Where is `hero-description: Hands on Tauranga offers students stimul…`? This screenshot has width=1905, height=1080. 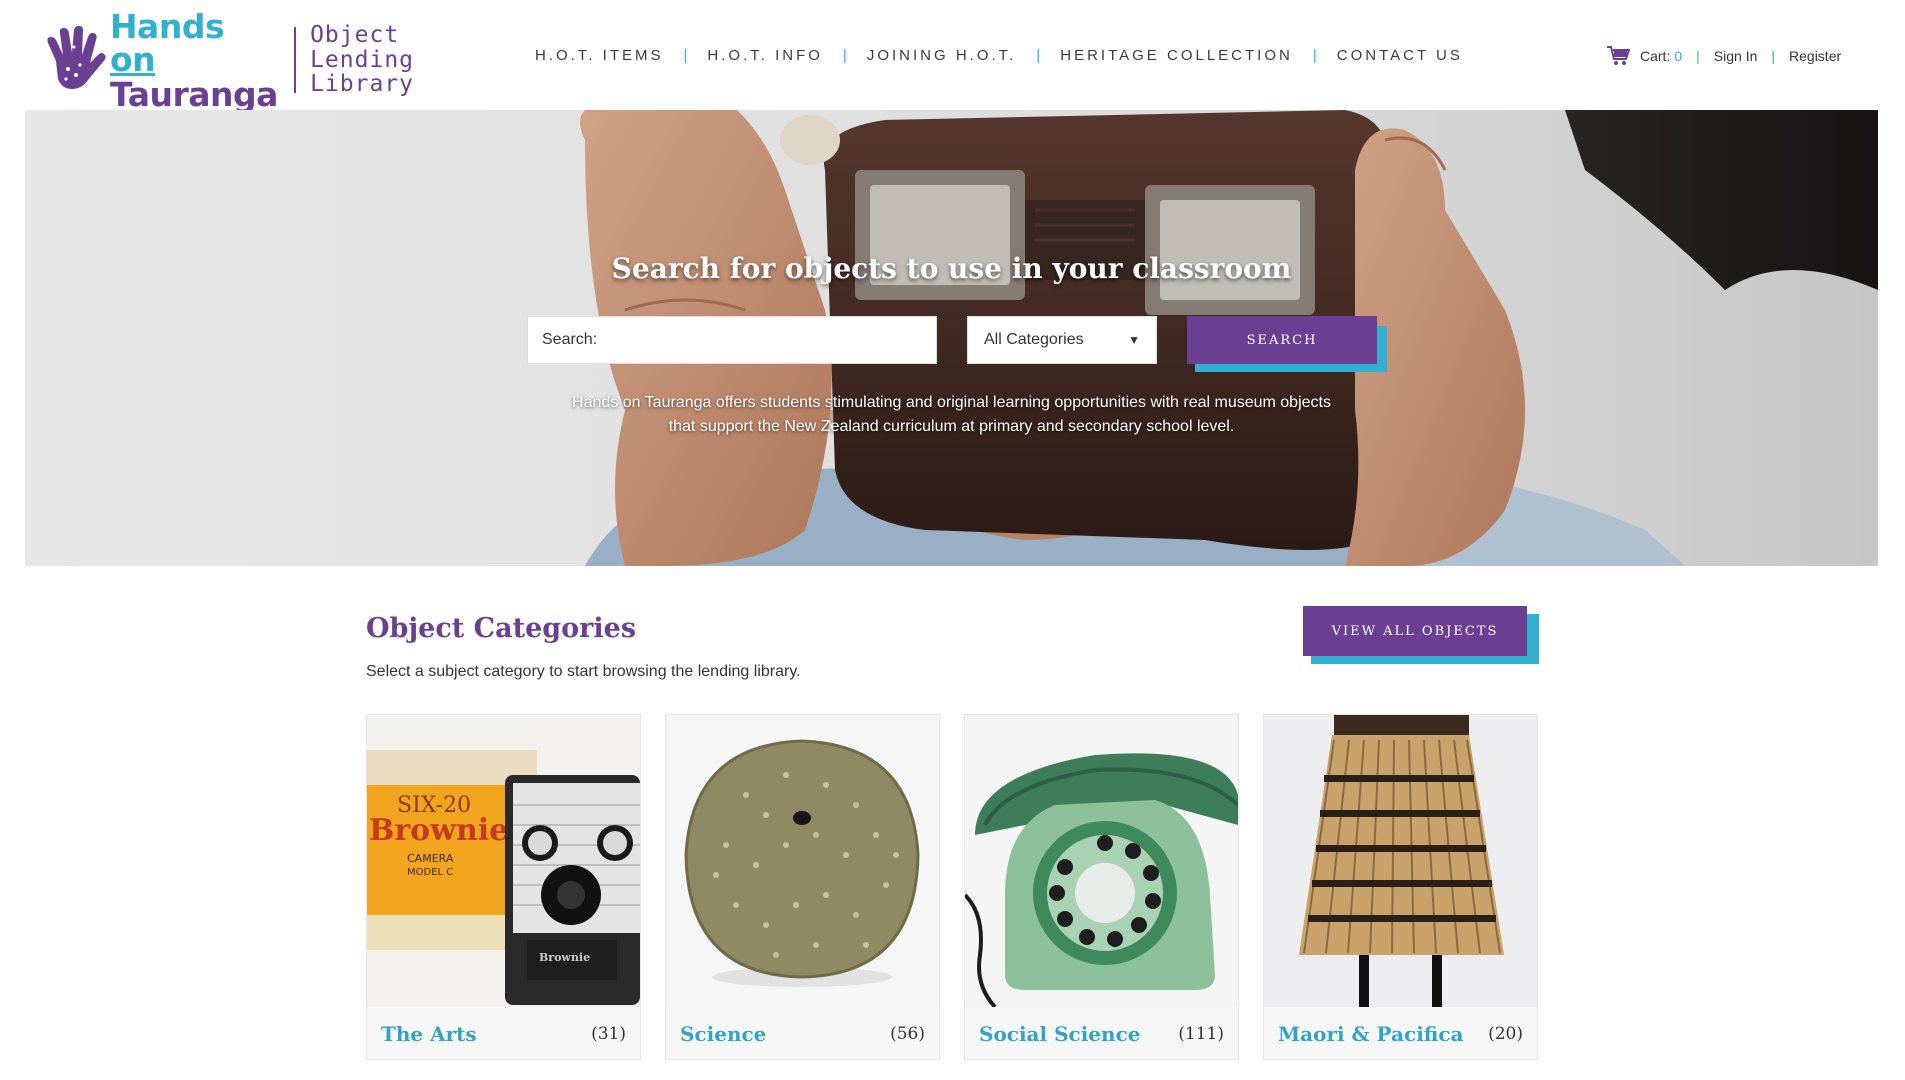 hero-description: Hands on Tauranga offers students stimul… is located at coordinates (951, 415).